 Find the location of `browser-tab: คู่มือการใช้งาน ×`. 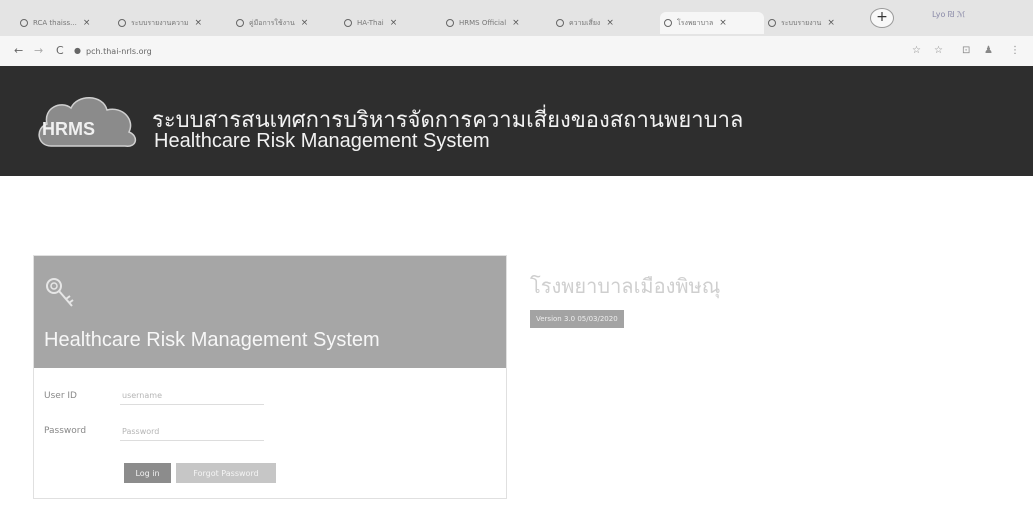

browser-tab: คู่มือการใช้งาน × is located at coordinates (284, 23).